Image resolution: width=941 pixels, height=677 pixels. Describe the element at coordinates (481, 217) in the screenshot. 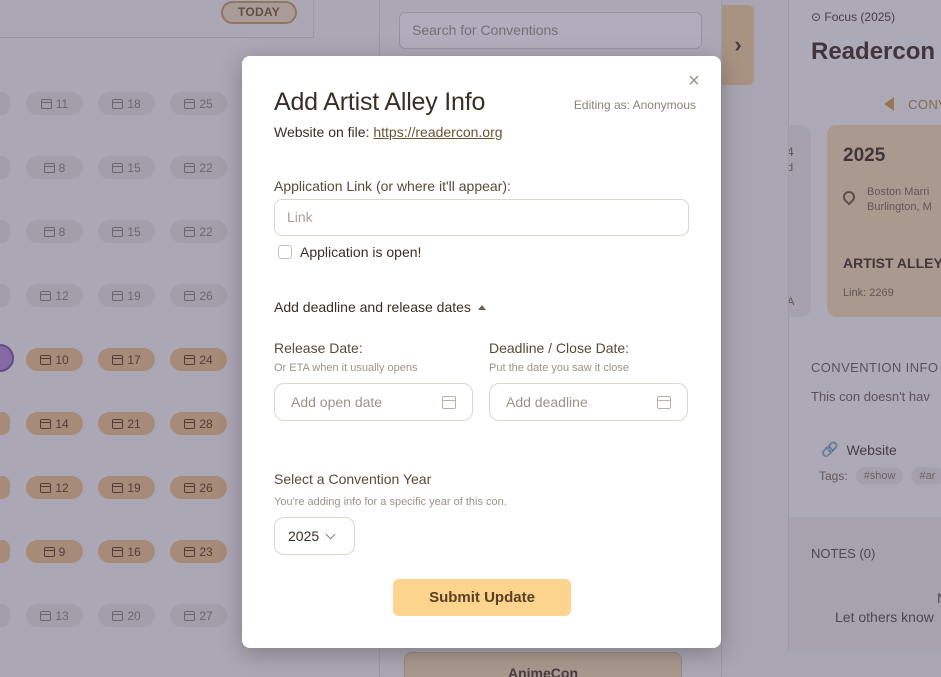

I see `application-link-input: Link` at that location.